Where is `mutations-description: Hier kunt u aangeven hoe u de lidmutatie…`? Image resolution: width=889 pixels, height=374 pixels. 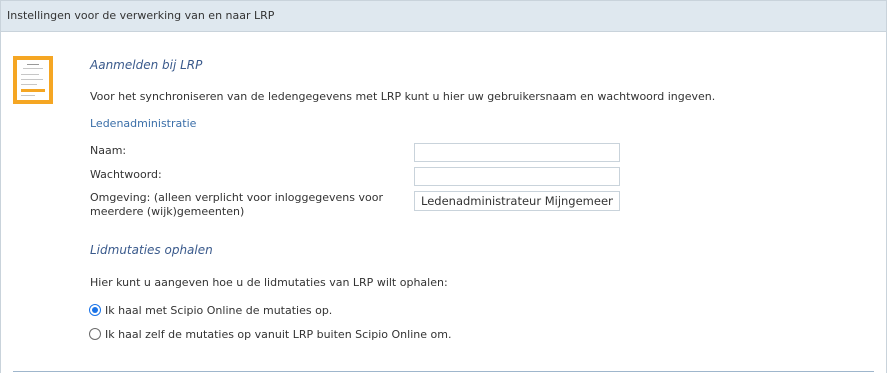
mutations-description: Hier kunt u aangeven hoe u de lidmutatie… is located at coordinates (269, 282).